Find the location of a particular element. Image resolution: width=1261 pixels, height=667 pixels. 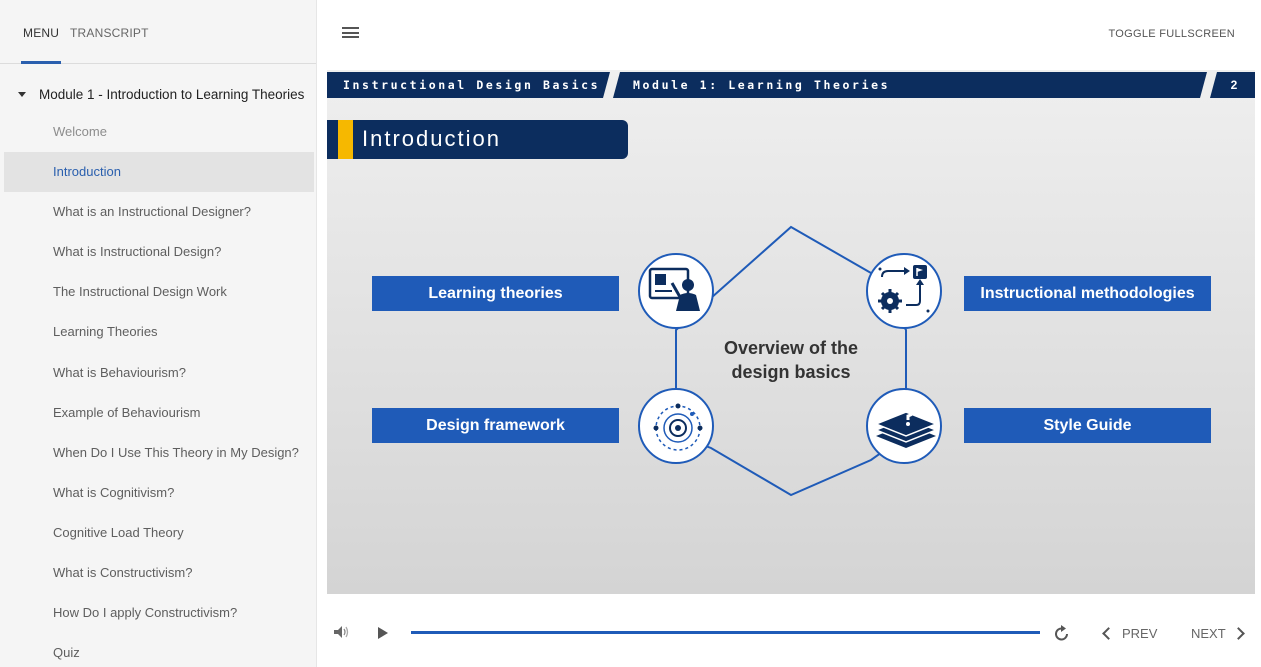

question-books-icon is located at coordinates (906, 425).